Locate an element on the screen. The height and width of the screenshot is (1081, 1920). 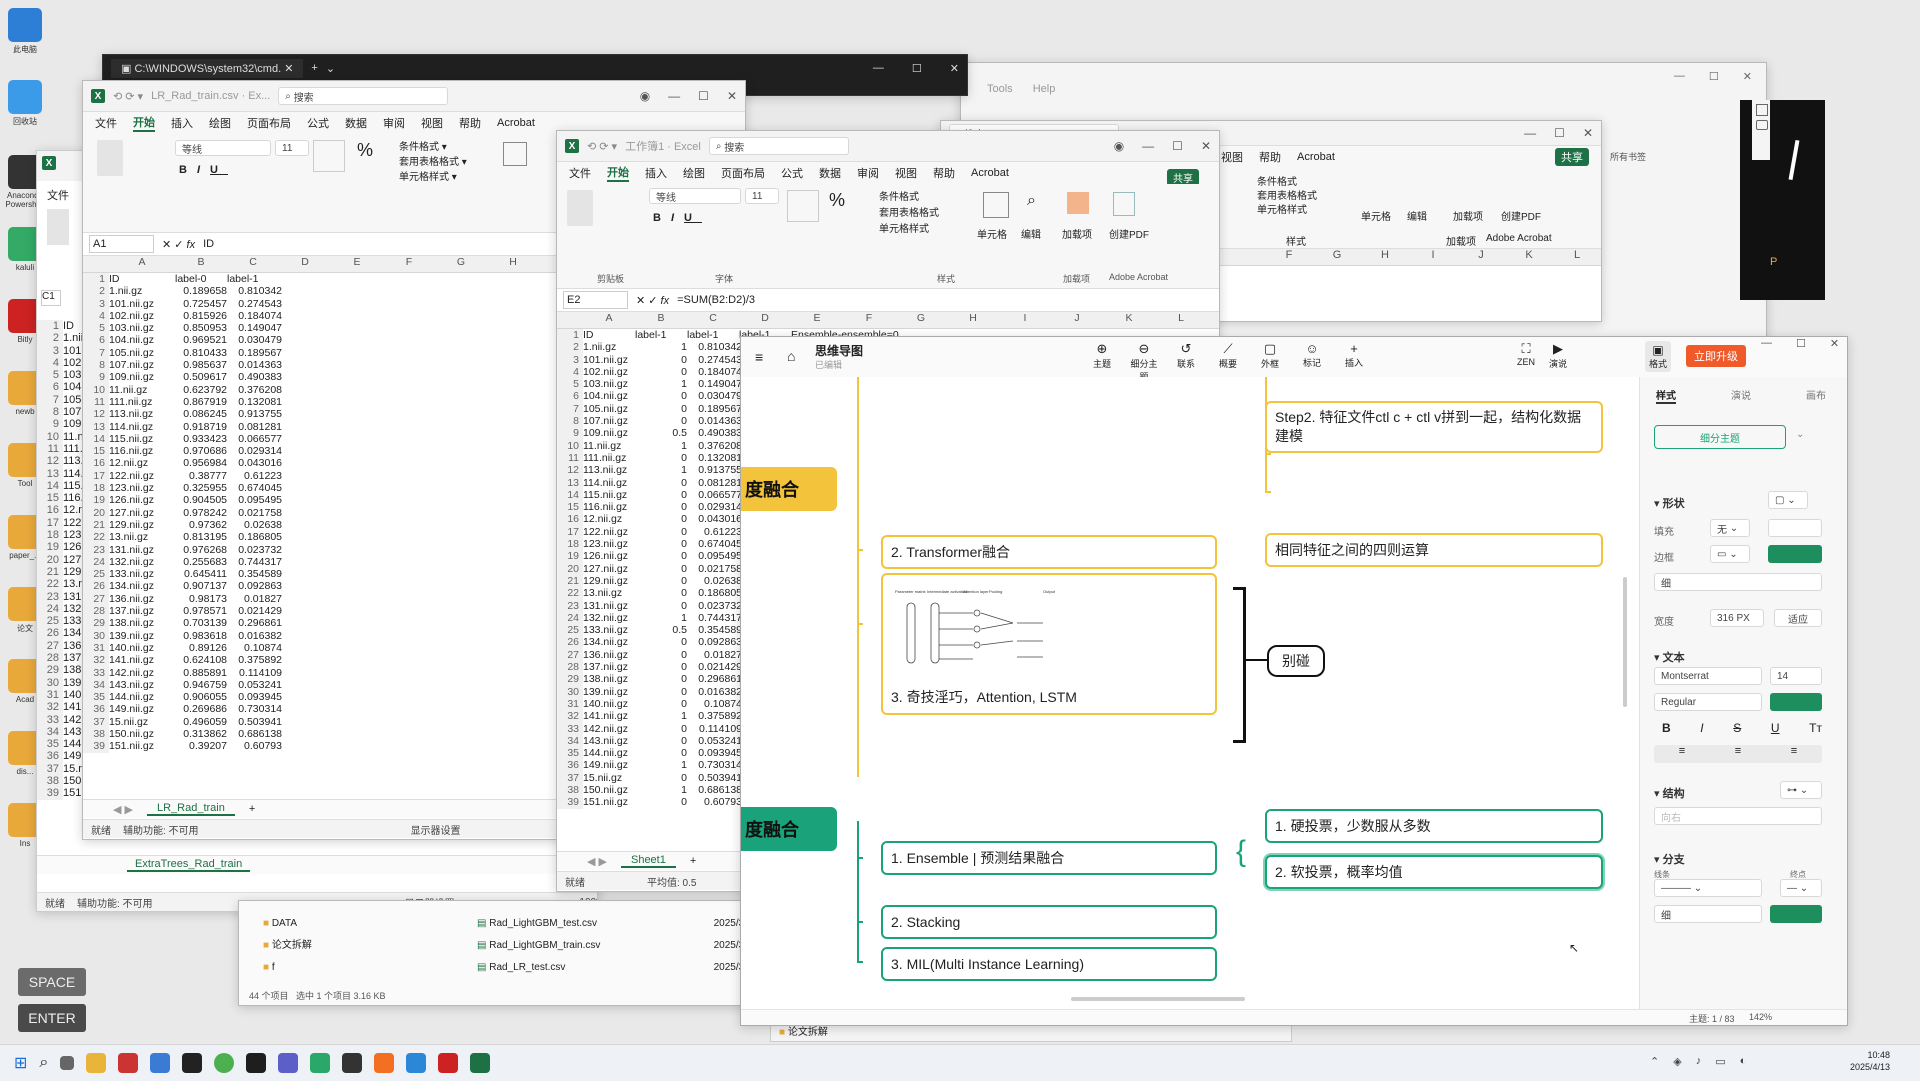
chrome-icon is located at coordinates (224, 1063).